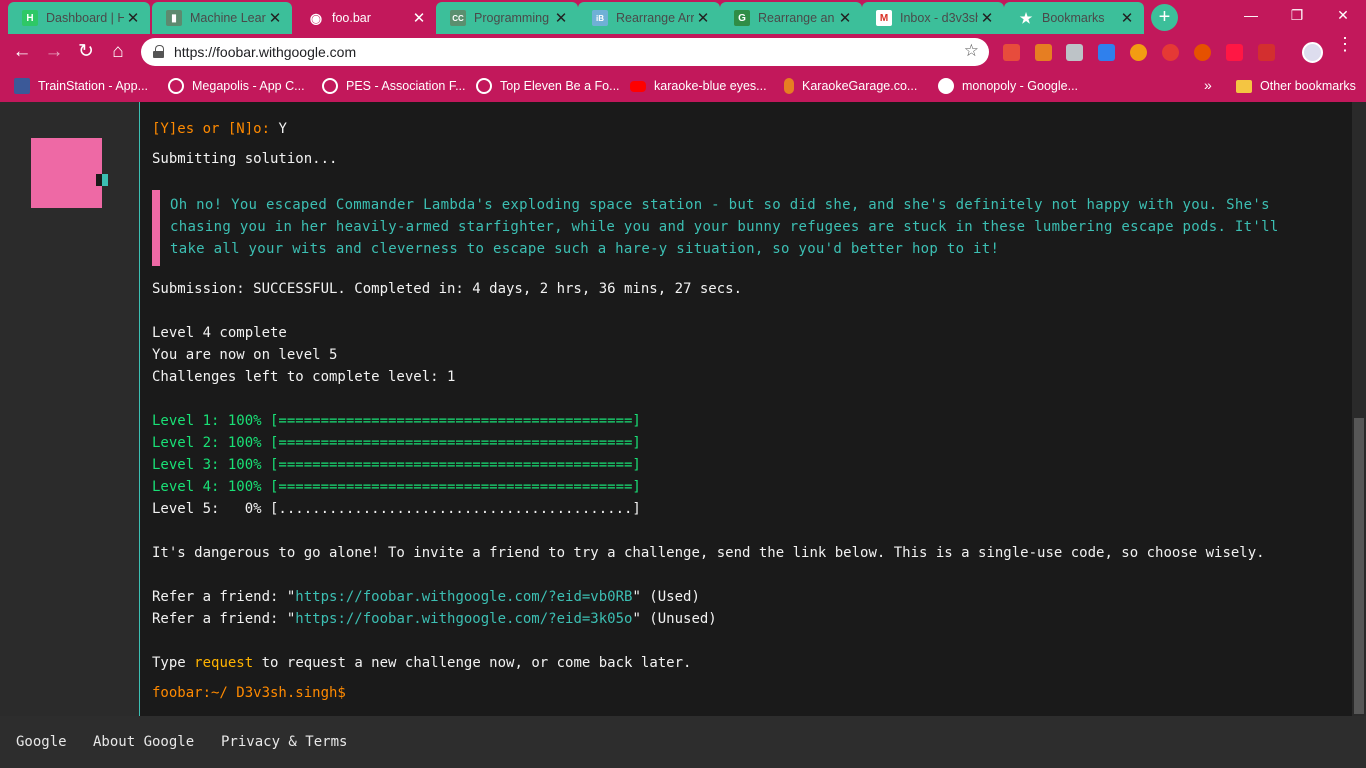 Image resolution: width=1366 pixels, height=768 pixels. I want to click on left-panel, so click(69, 409).